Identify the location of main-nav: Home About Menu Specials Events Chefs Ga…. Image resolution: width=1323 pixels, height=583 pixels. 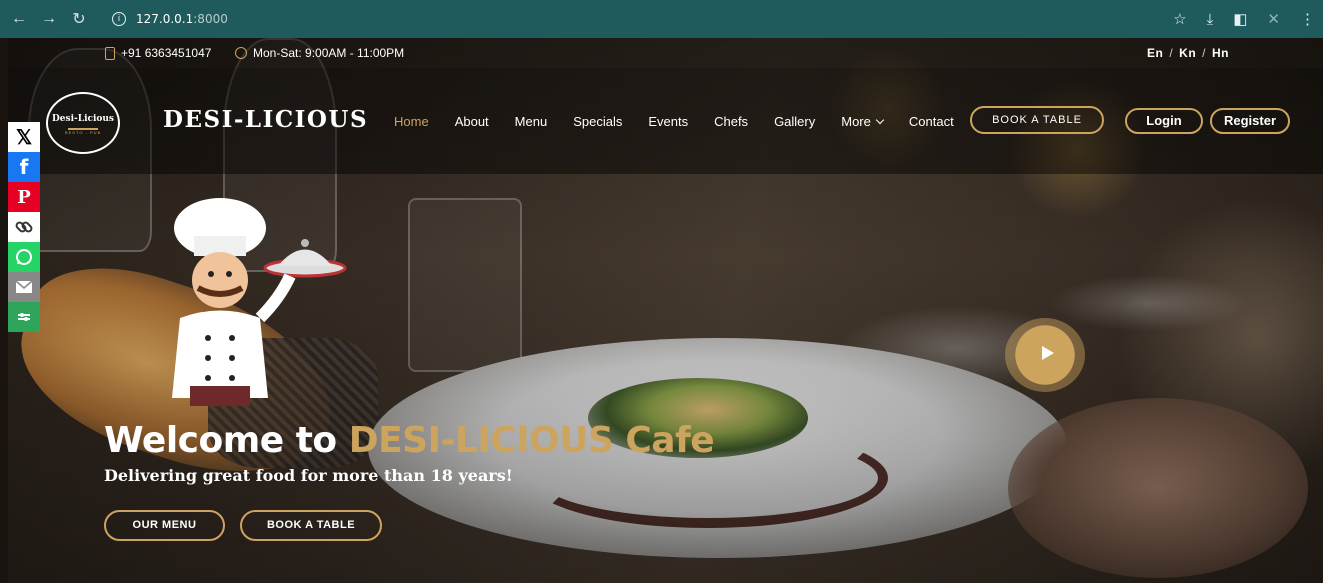
(687, 121).